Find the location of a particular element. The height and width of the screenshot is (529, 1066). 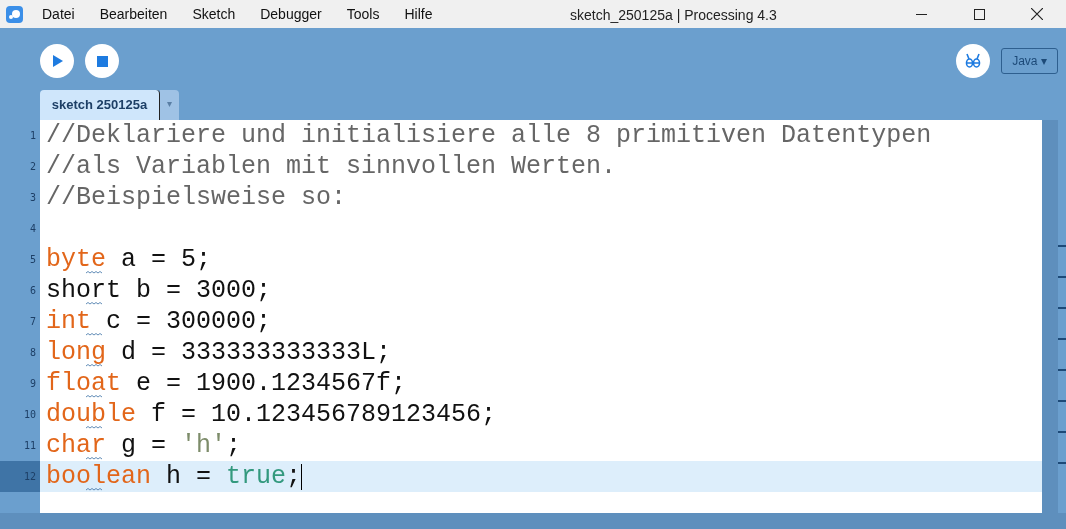

code-line: double f = 10.123456789123456; is located at coordinates (271, 414).